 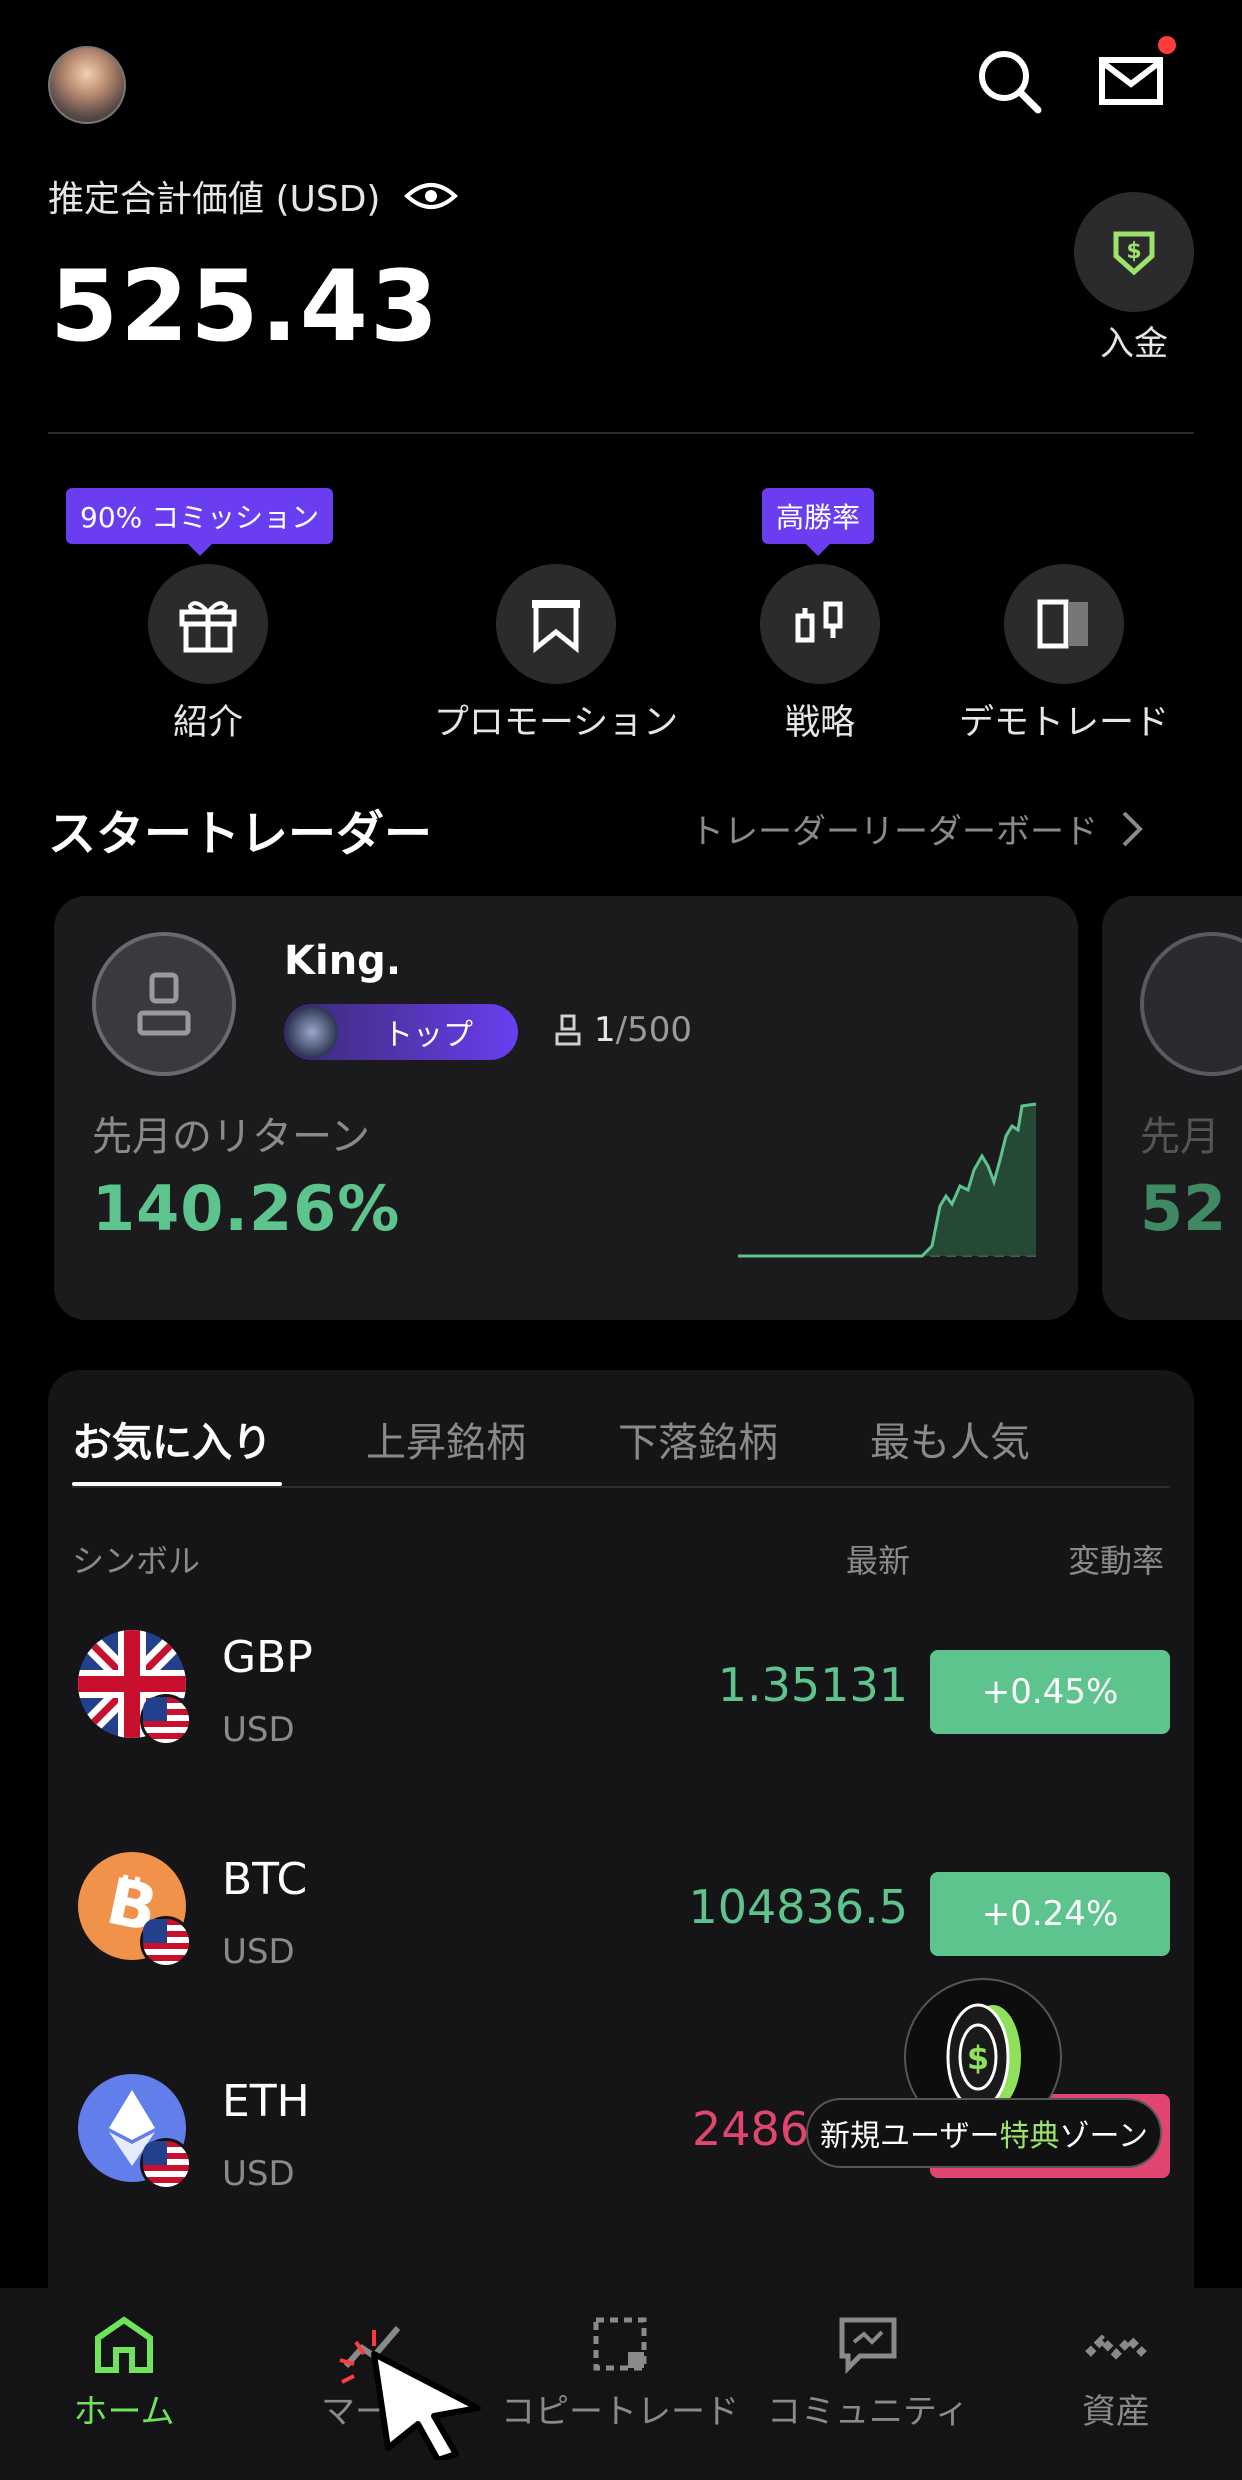 I want to click on return-label: 先月のリターン, so click(x=231, y=1137).